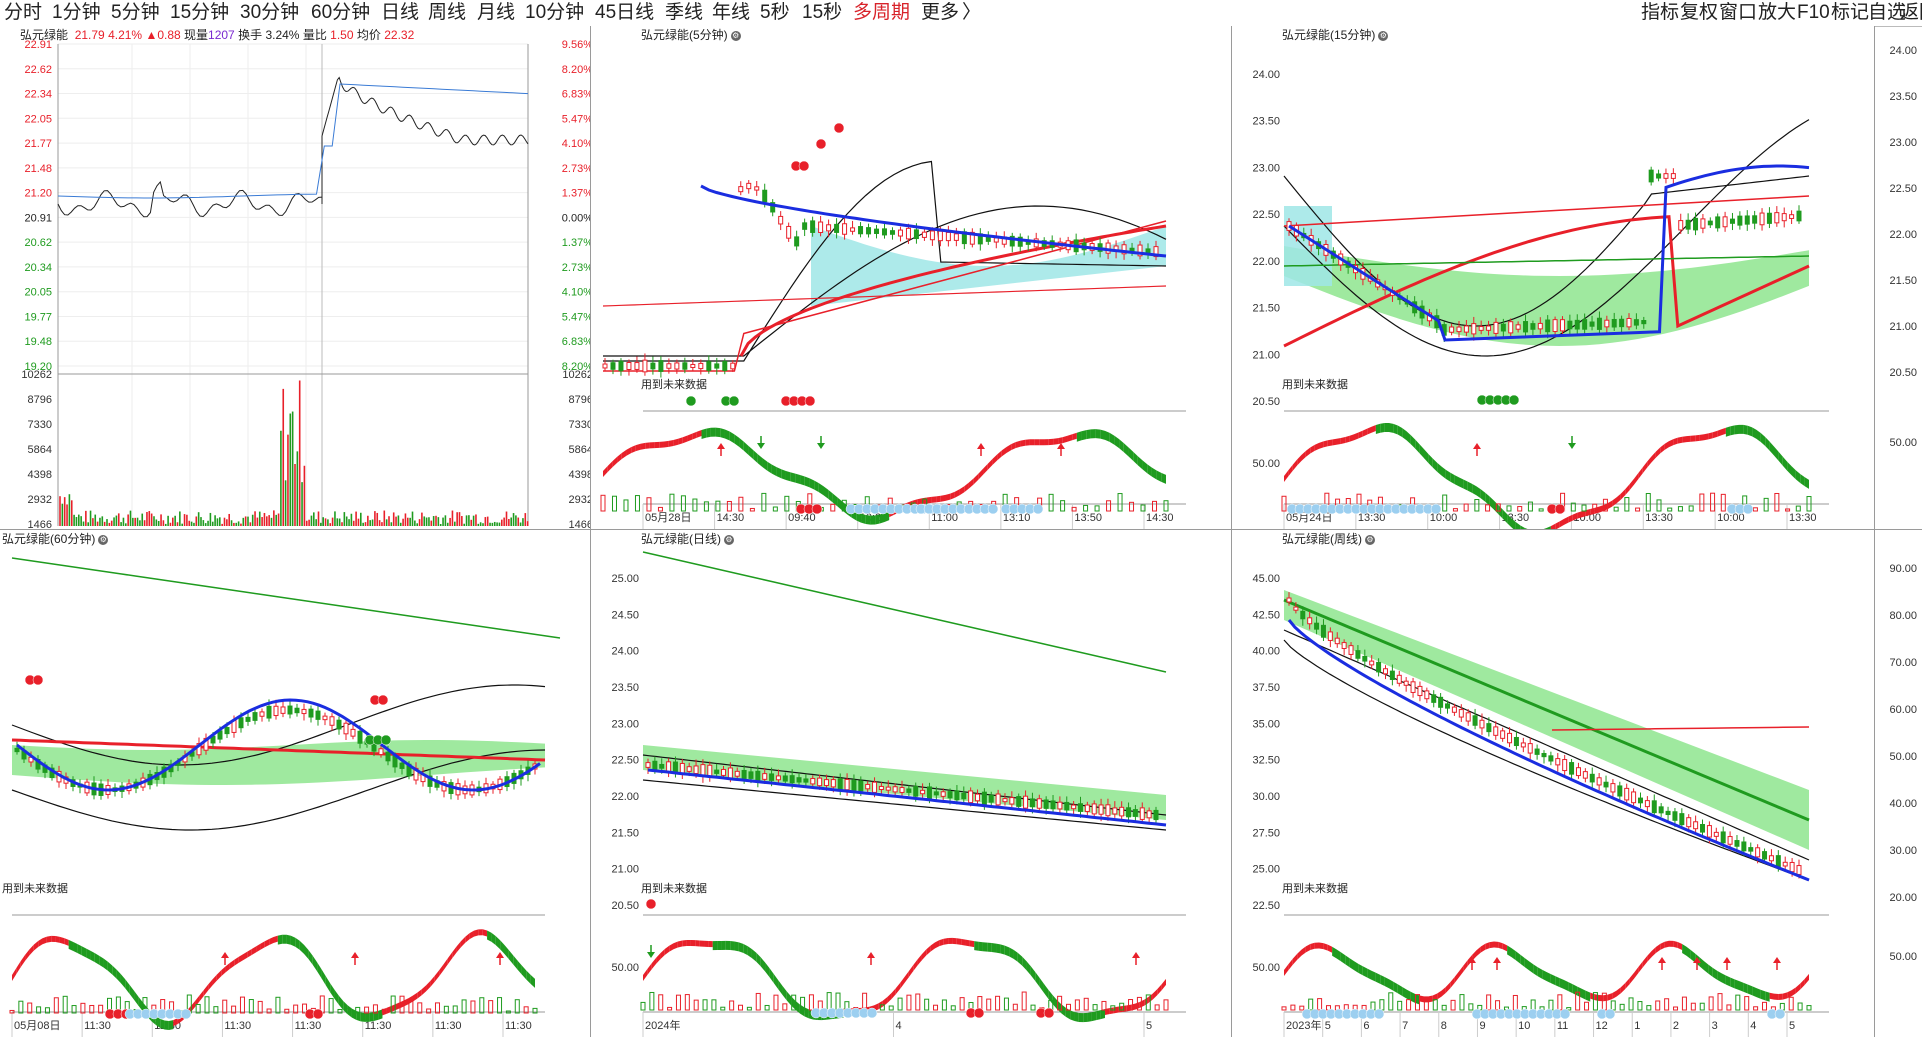 Image resolution: width=1922 pixels, height=1037 pixels. What do you see at coordinates (1903, 804) in the screenshot?
I see `price-tick: 40.00` at bounding box center [1903, 804].